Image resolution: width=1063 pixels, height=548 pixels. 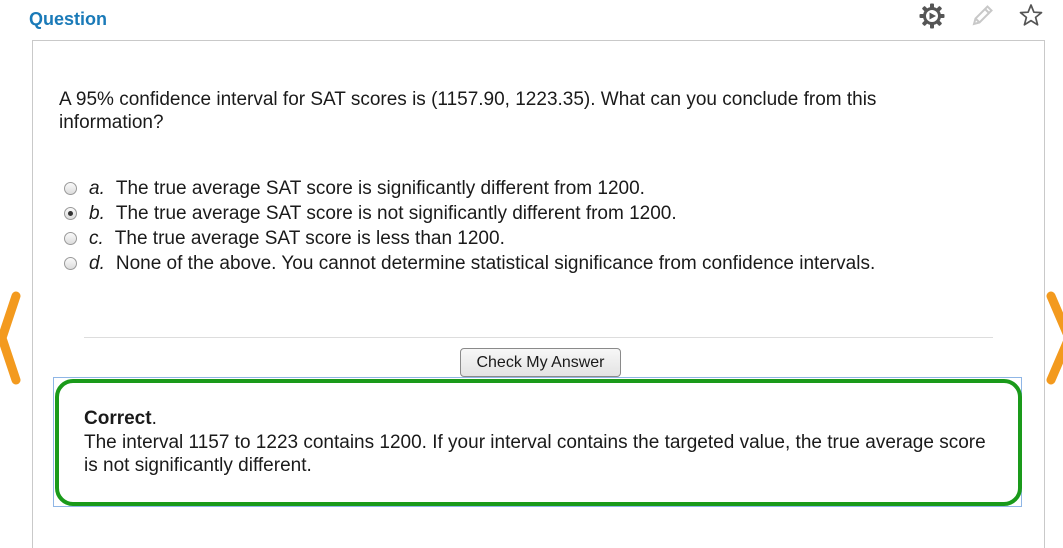 What do you see at coordinates (68, 19) in the screenshot?
I see `question-heading: Question` at bounding box center [68, 19].